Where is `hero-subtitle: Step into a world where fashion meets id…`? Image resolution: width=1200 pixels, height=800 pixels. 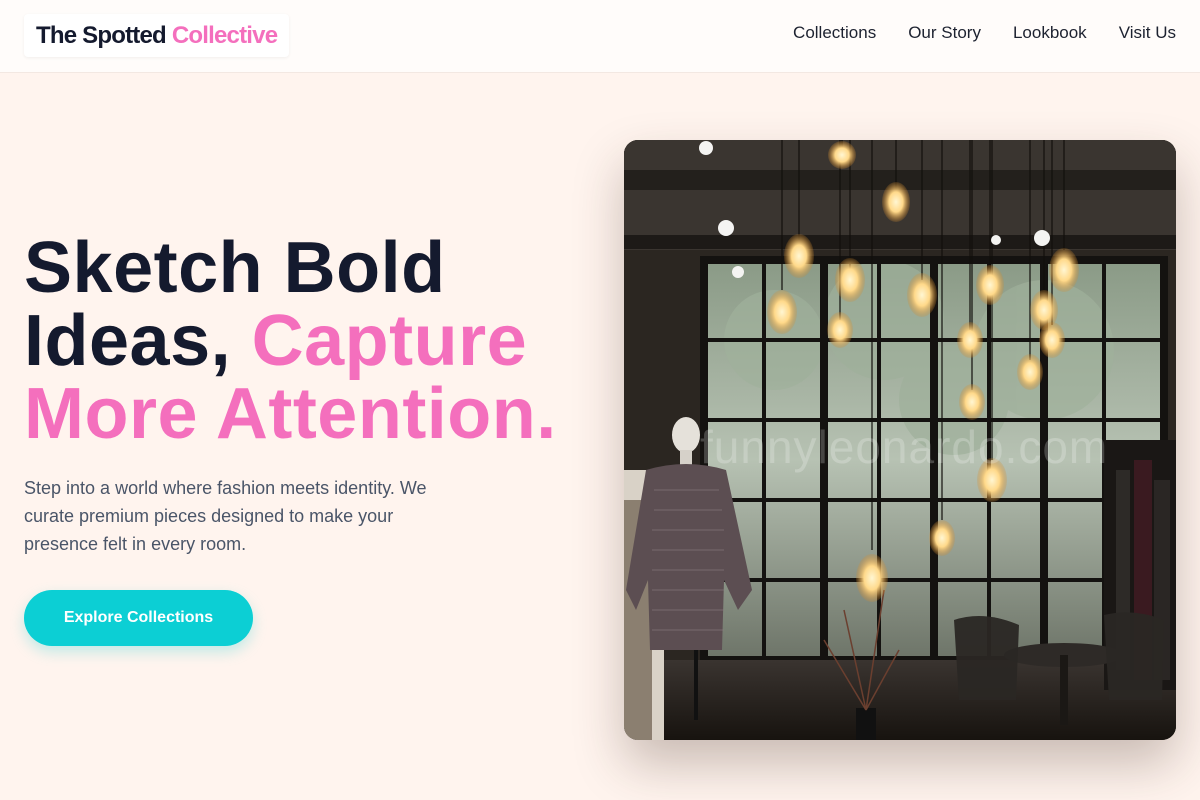 hero-subtitle: Step into a world where fashion meets id… is located at coordinates (225, 516).